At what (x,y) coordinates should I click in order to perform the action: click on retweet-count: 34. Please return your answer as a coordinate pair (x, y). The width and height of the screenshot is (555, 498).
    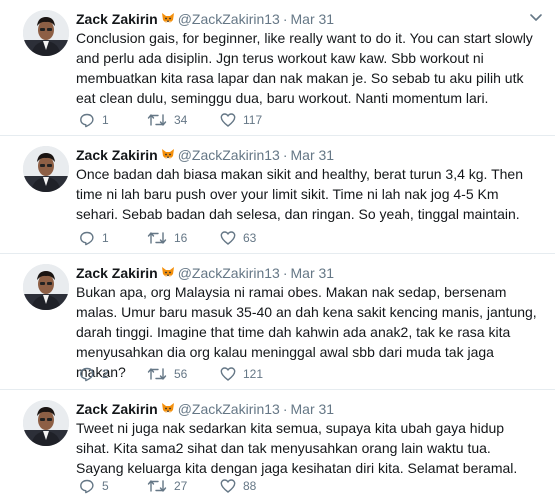
    Looking at the image, I should click on (181, 120).